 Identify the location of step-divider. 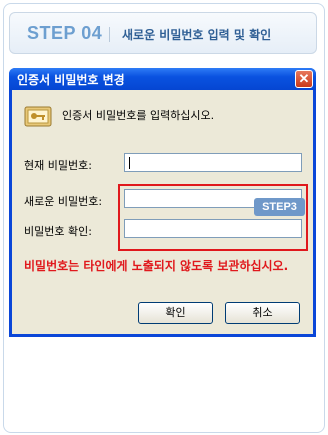
(109, 34).